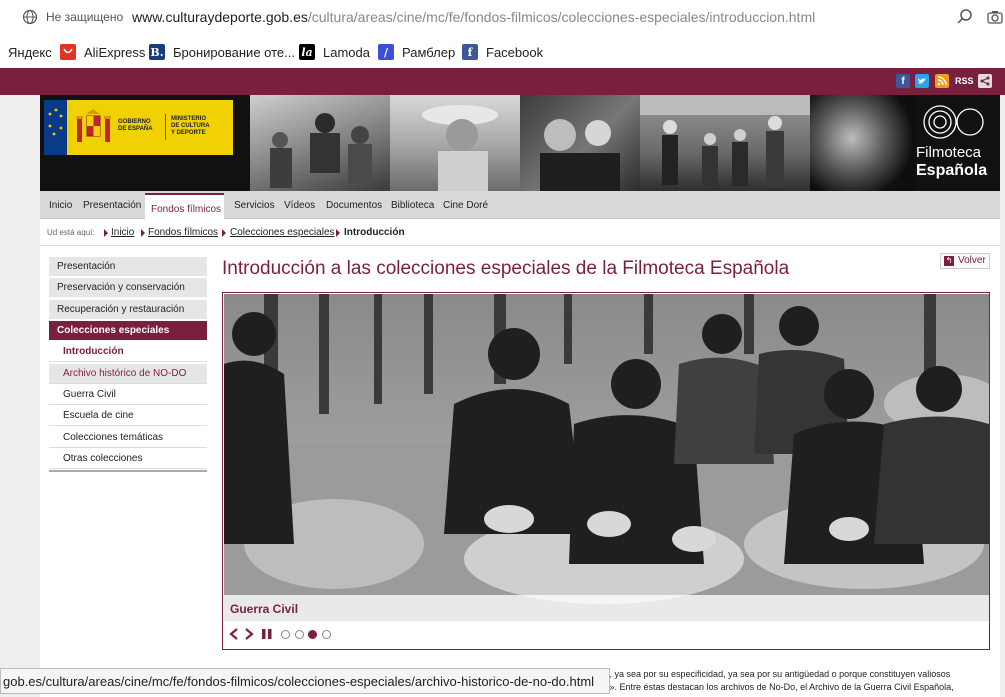 This screenshot has height=697, width=1005. Describe the element at coordinates (60, 205) in the screenshot. I see `nav-inicio: Inicio` at that location.